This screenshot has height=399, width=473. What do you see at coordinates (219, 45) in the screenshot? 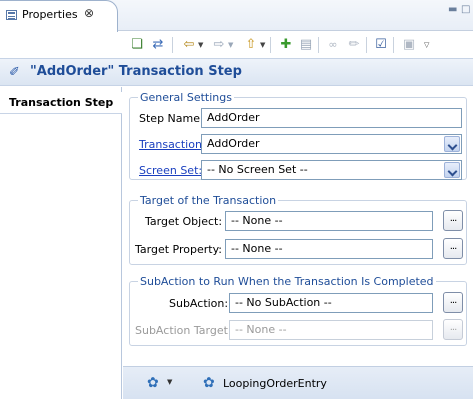
I see `forward-icon: ⇨` at bounding box center [219, 45].